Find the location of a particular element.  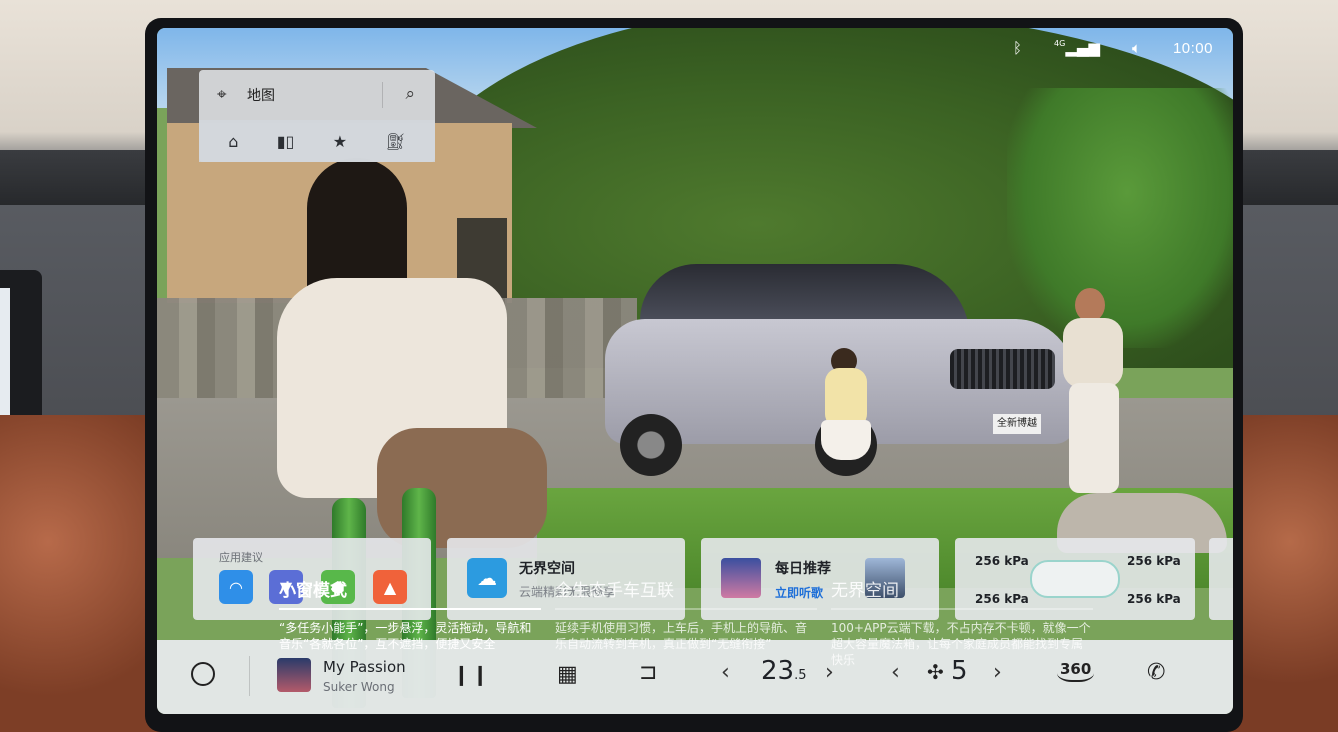

cloud-space-title: 无界空间 is located at coordinates (547, 569).